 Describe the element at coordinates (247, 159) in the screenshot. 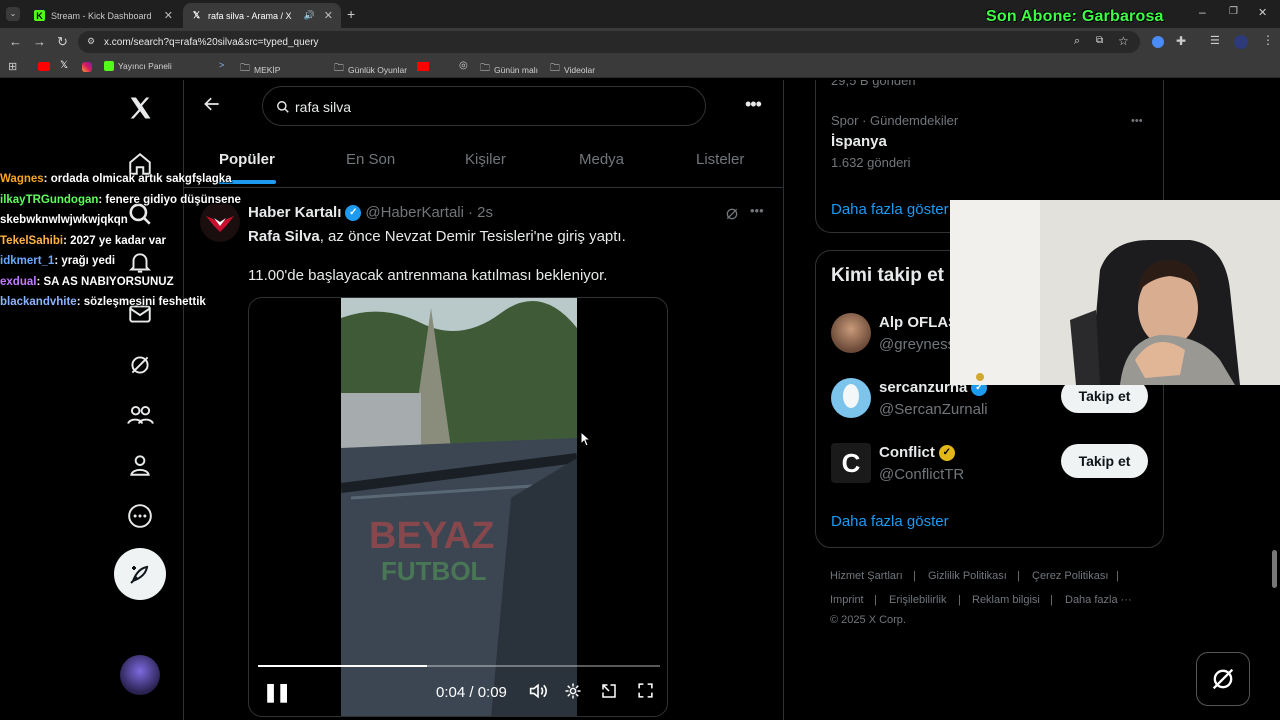

I see `tab-popular: Popüler` at that location.